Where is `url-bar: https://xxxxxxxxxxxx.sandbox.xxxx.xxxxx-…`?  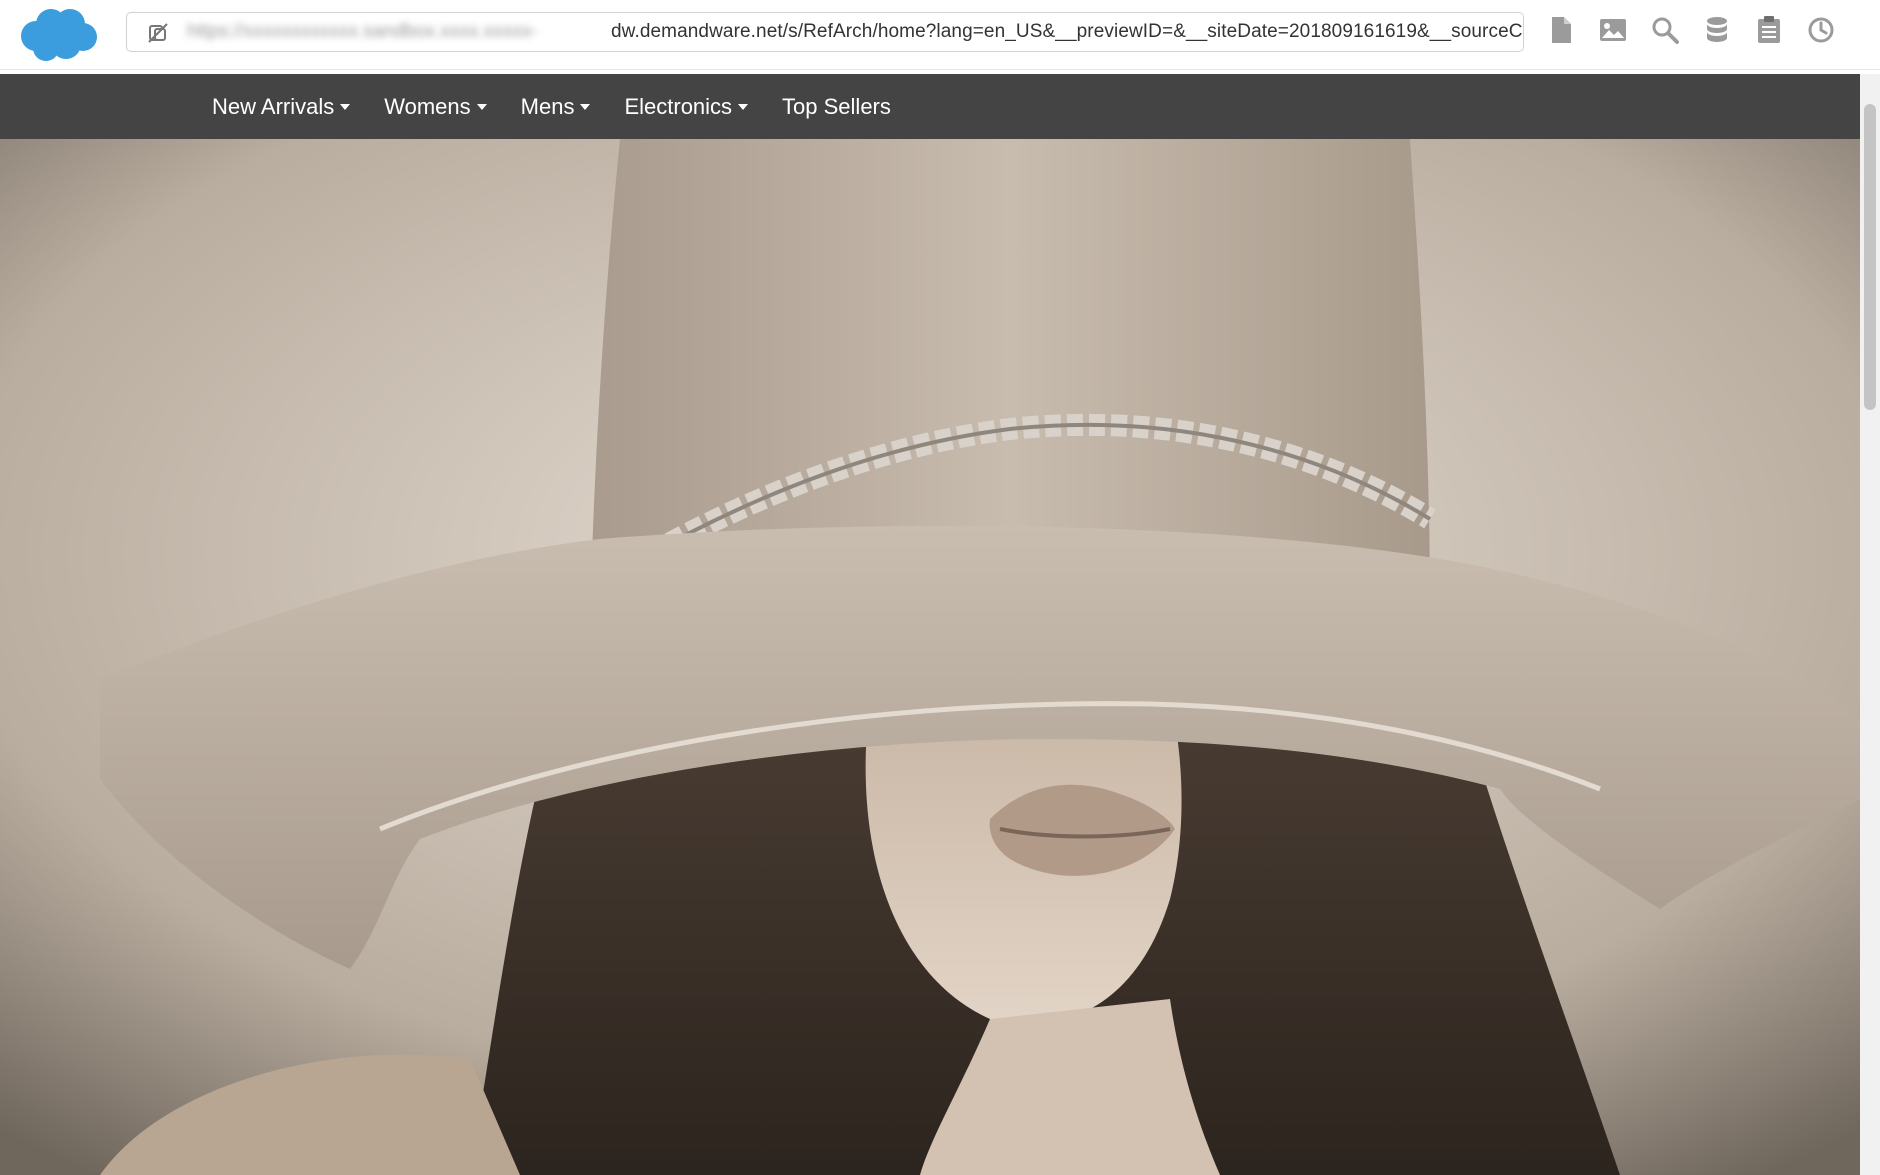 url-bar: https://xxxxxxxxxxxx.sandbox.xxxx.xxxxx-… is located at coordinates (825, 32).